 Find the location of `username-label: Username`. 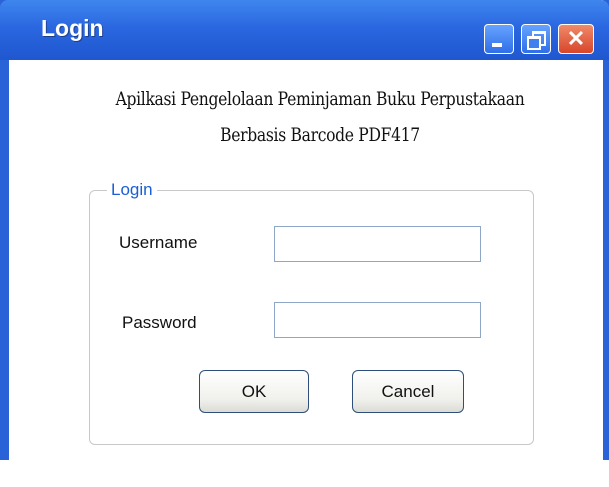

username-label: Username is located at coordinates (158, 242).